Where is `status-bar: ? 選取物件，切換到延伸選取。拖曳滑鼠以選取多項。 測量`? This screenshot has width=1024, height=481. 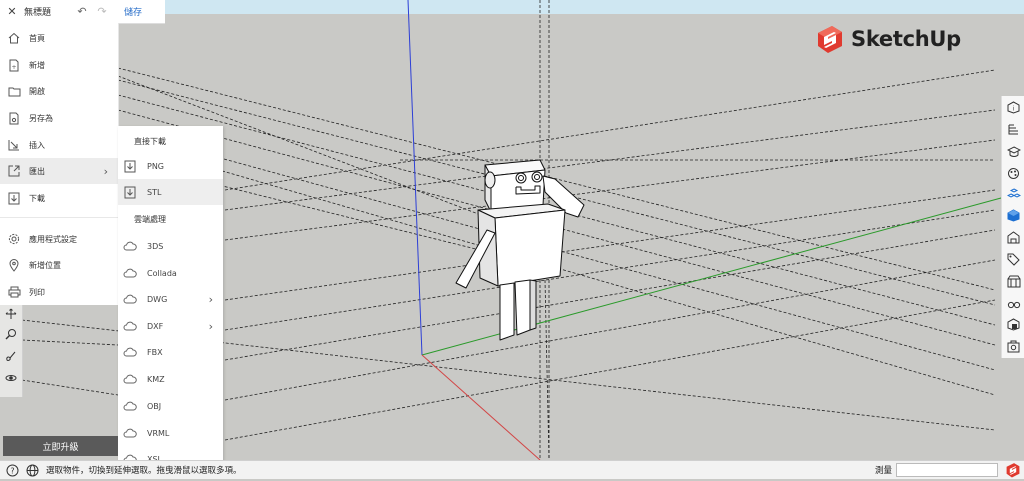
status-bar: ? 選取物件，切換到延伸選取。拖曳滑鼠以選取多項。 測量 is located at coordinates (512, 469).